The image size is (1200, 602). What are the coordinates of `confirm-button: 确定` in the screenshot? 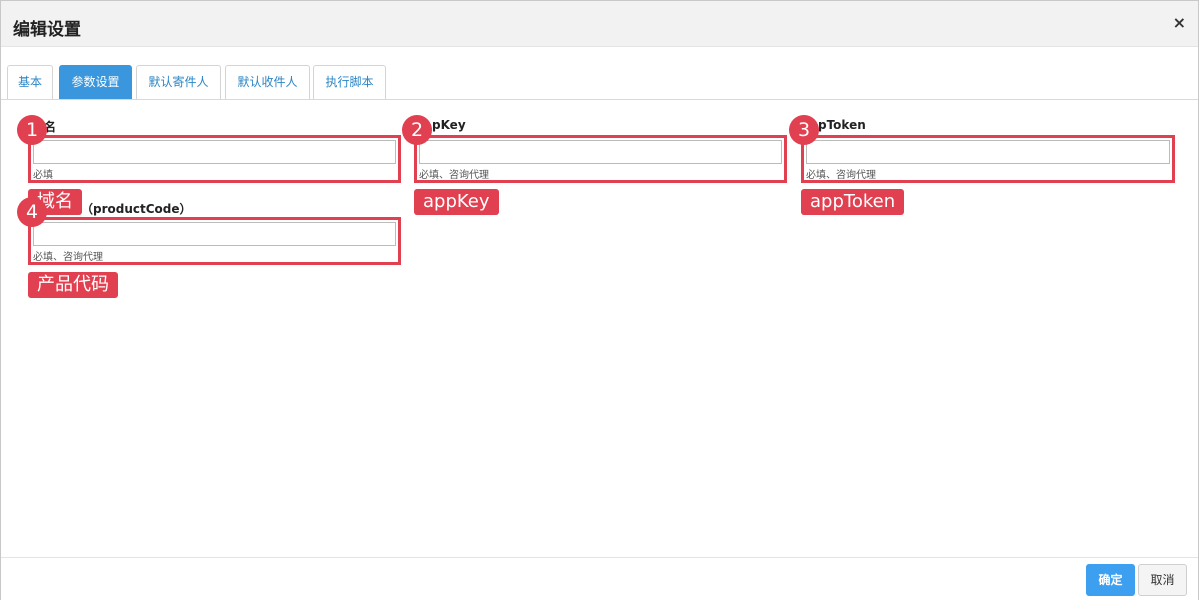 It's located at (1110, 580).